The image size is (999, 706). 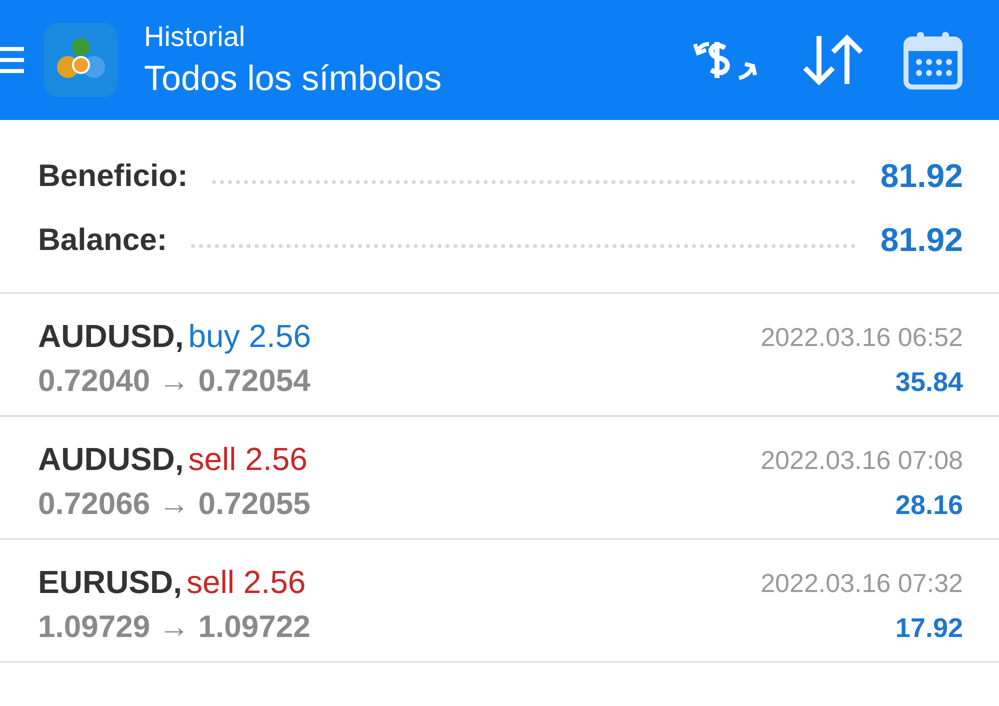 I want to click on trade-volume: buy 2.56, so click(x=249, y=336).